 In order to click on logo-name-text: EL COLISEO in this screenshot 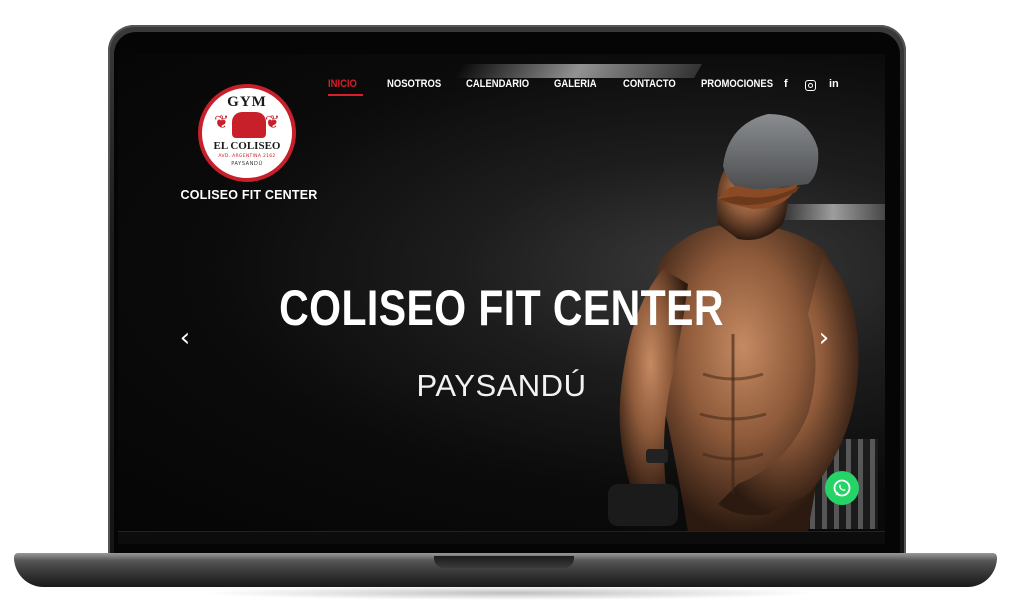, I will do `click(247, 146)`.